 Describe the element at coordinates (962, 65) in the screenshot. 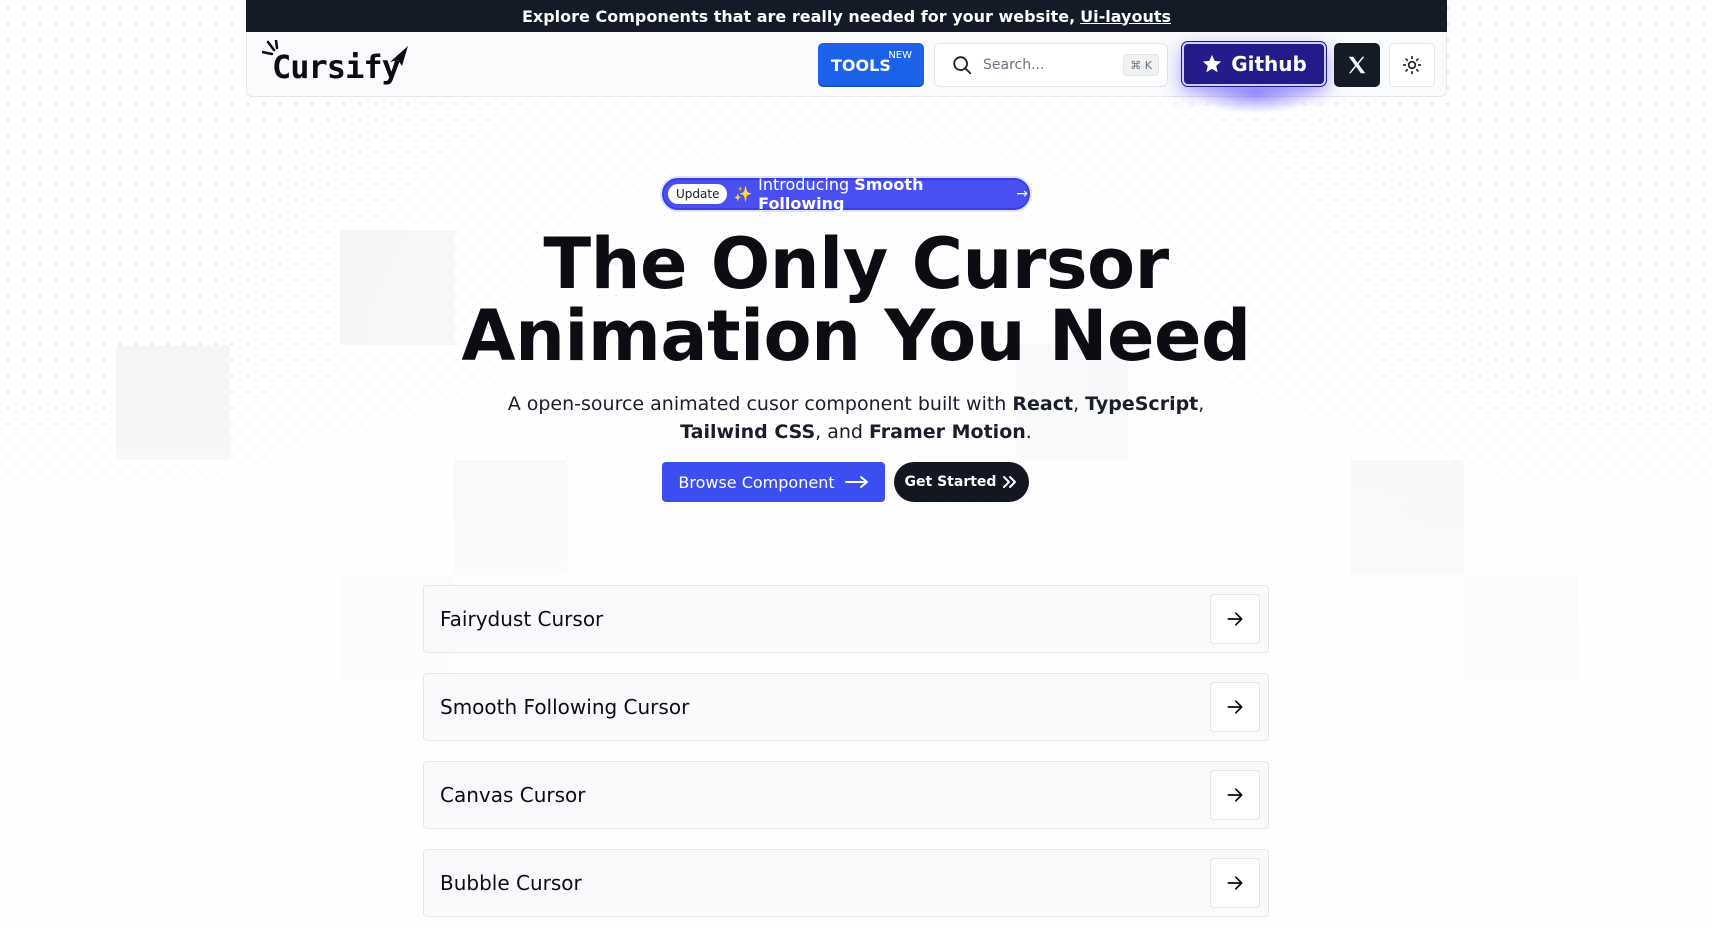

I see `search-icon` at that location.